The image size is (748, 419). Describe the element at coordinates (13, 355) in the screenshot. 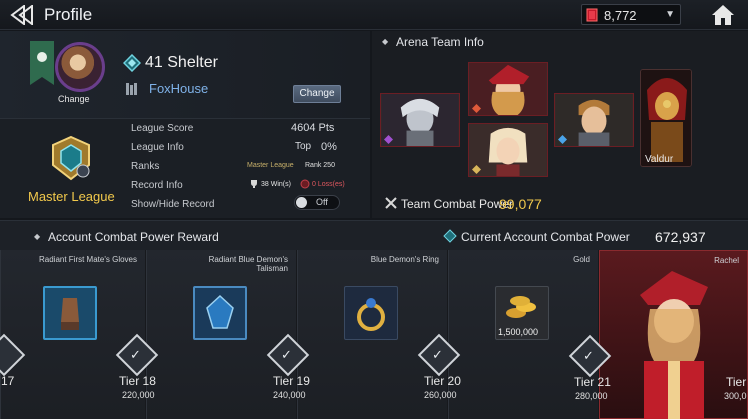

I see `claimed-diamond` at that location.